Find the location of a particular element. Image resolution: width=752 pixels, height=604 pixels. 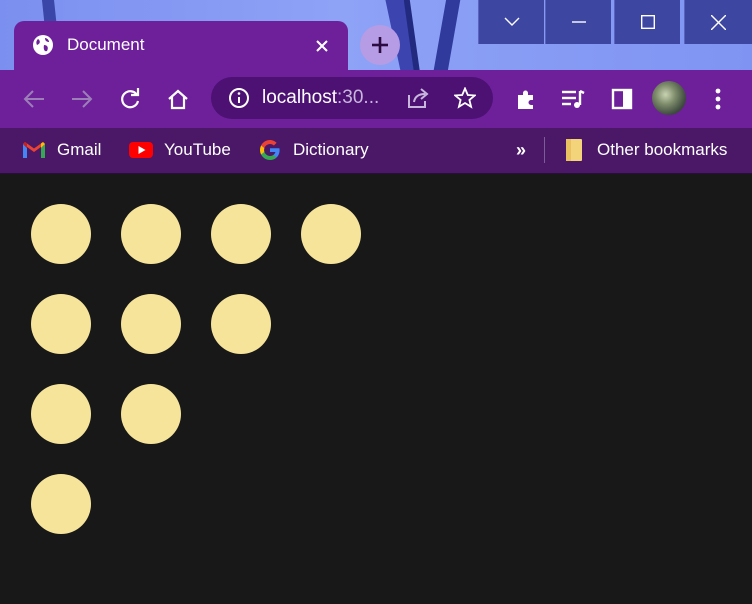

side-panel-button is located at coordinates (622, 99).